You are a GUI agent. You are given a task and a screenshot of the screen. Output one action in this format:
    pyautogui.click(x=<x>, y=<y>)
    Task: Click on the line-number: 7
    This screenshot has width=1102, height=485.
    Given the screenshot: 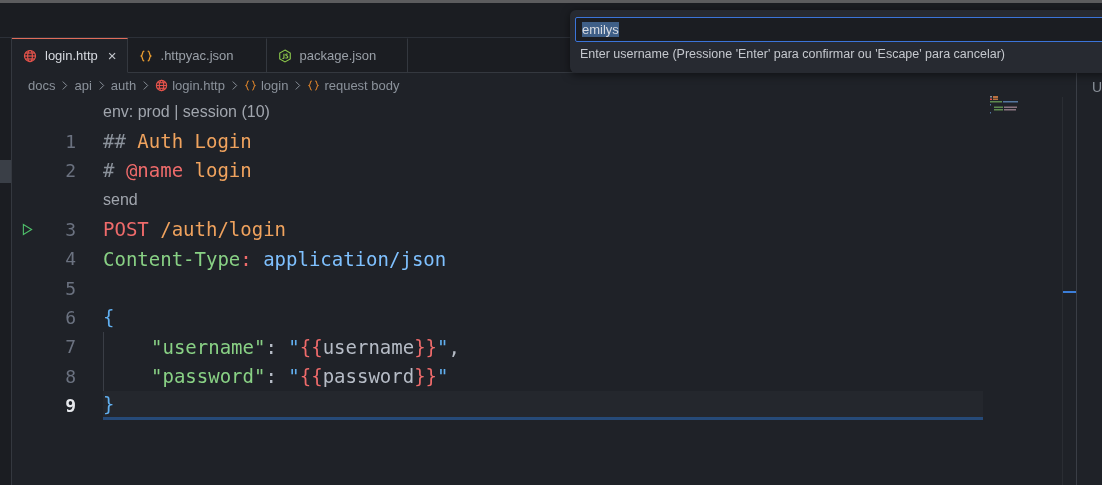 What is the action you would take?
    pyautogui.click(x=70, y=347)
    